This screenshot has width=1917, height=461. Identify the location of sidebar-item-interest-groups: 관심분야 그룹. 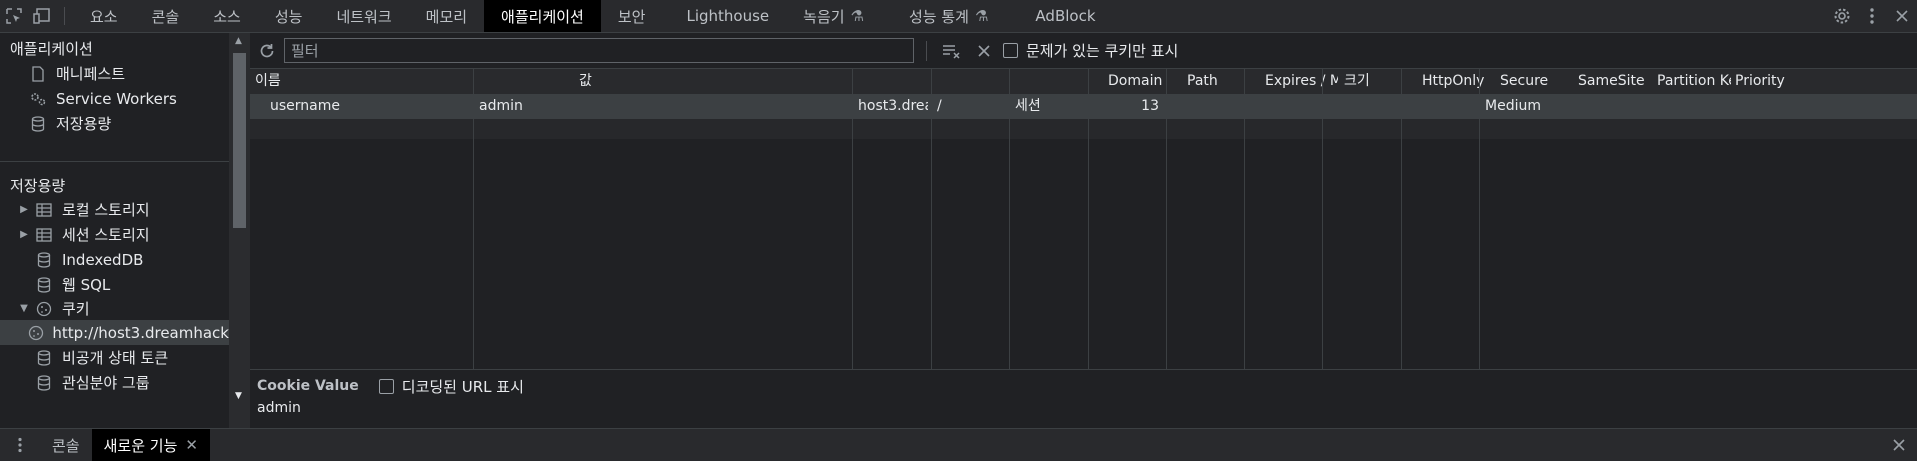
(92, 382).